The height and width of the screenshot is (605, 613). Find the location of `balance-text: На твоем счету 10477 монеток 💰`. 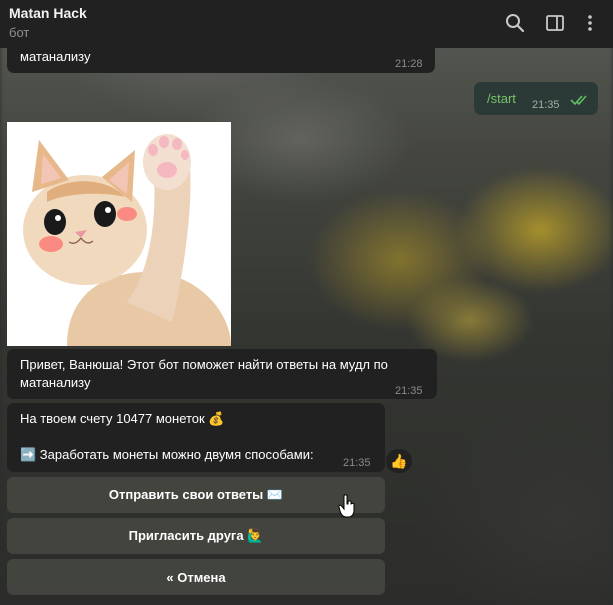

balance-text: На твоем счету 10477 монеток 💰 is located at coordinates (122, 418).